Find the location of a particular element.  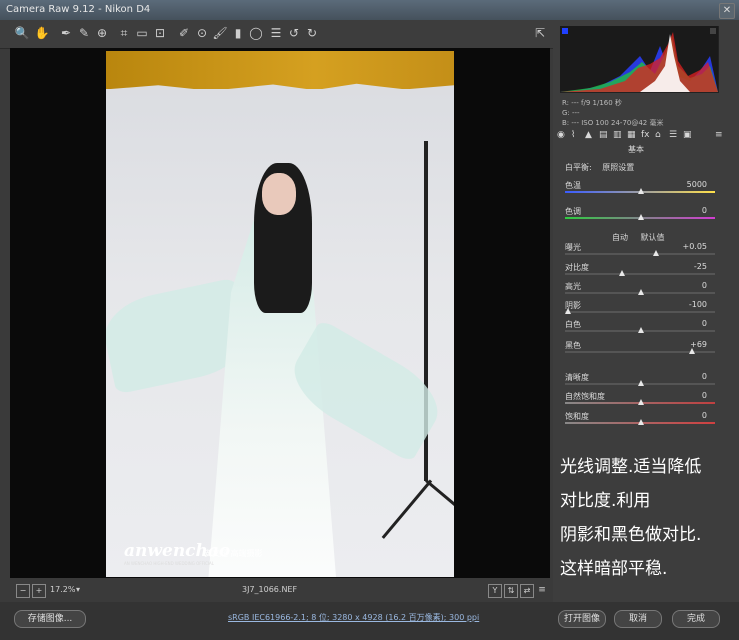

targeted-adjust-icon: ⊕ is located at coordinates (102, 33).